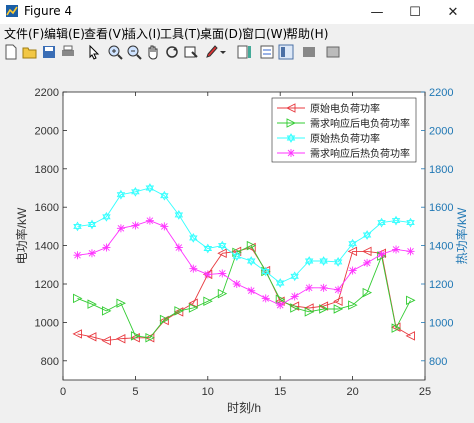  I want to click on x-tick-label: 10, so click(208, 392).